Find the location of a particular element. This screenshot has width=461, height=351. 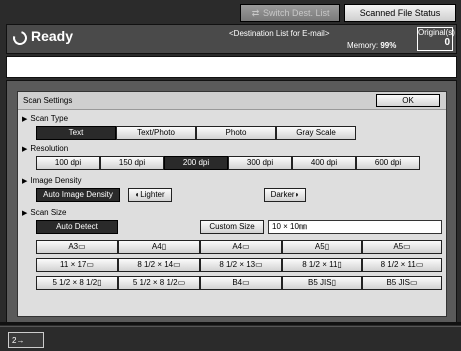

size-button: 11 × 17▭ is located at coordinates (77, 265).